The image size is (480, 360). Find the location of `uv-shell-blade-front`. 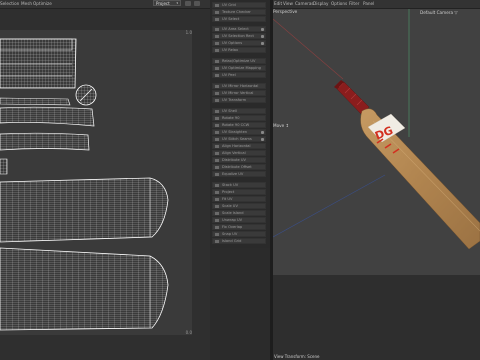

uv-shell-blade-front is located at coordinates (84, 210).